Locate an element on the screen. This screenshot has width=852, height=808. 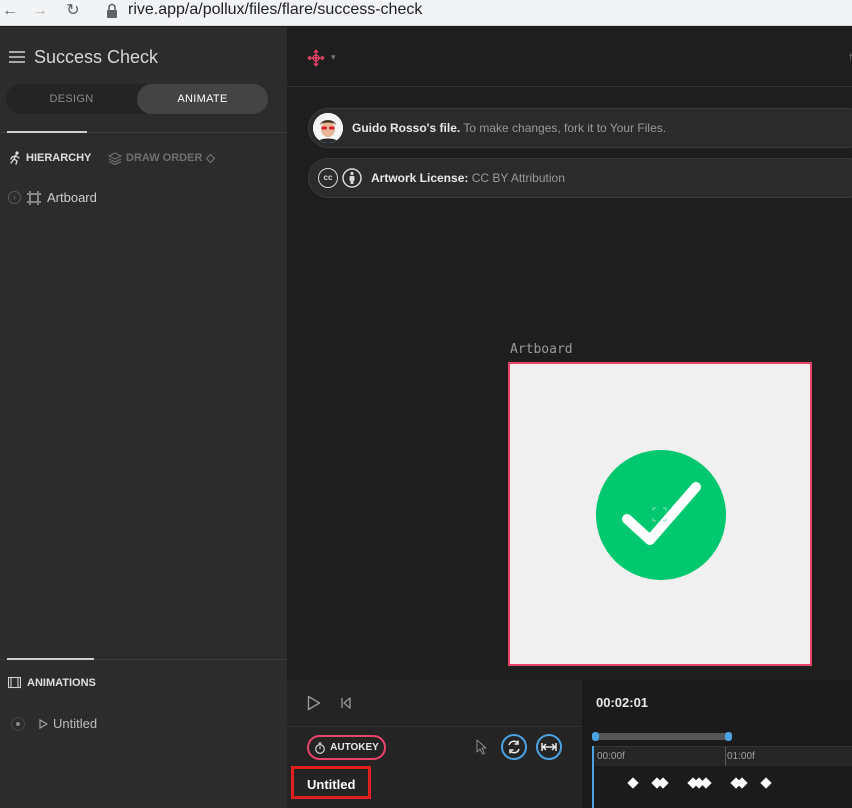
tree-item-artboard: › Artboard is located at coordinates (52, 197).